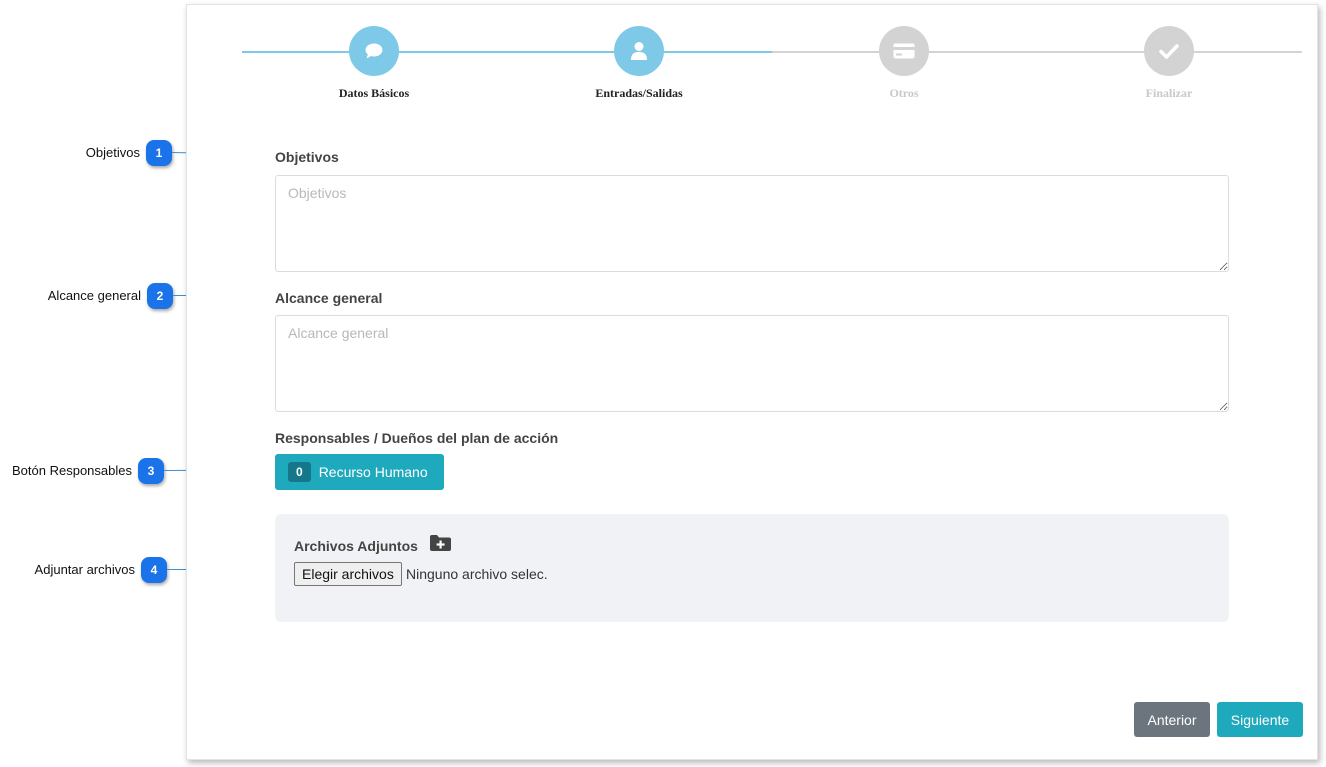 The height and width of the screenshot is (767, 1326). I want to click on choose-files-button: Elegir archivos, so click(348, 574).